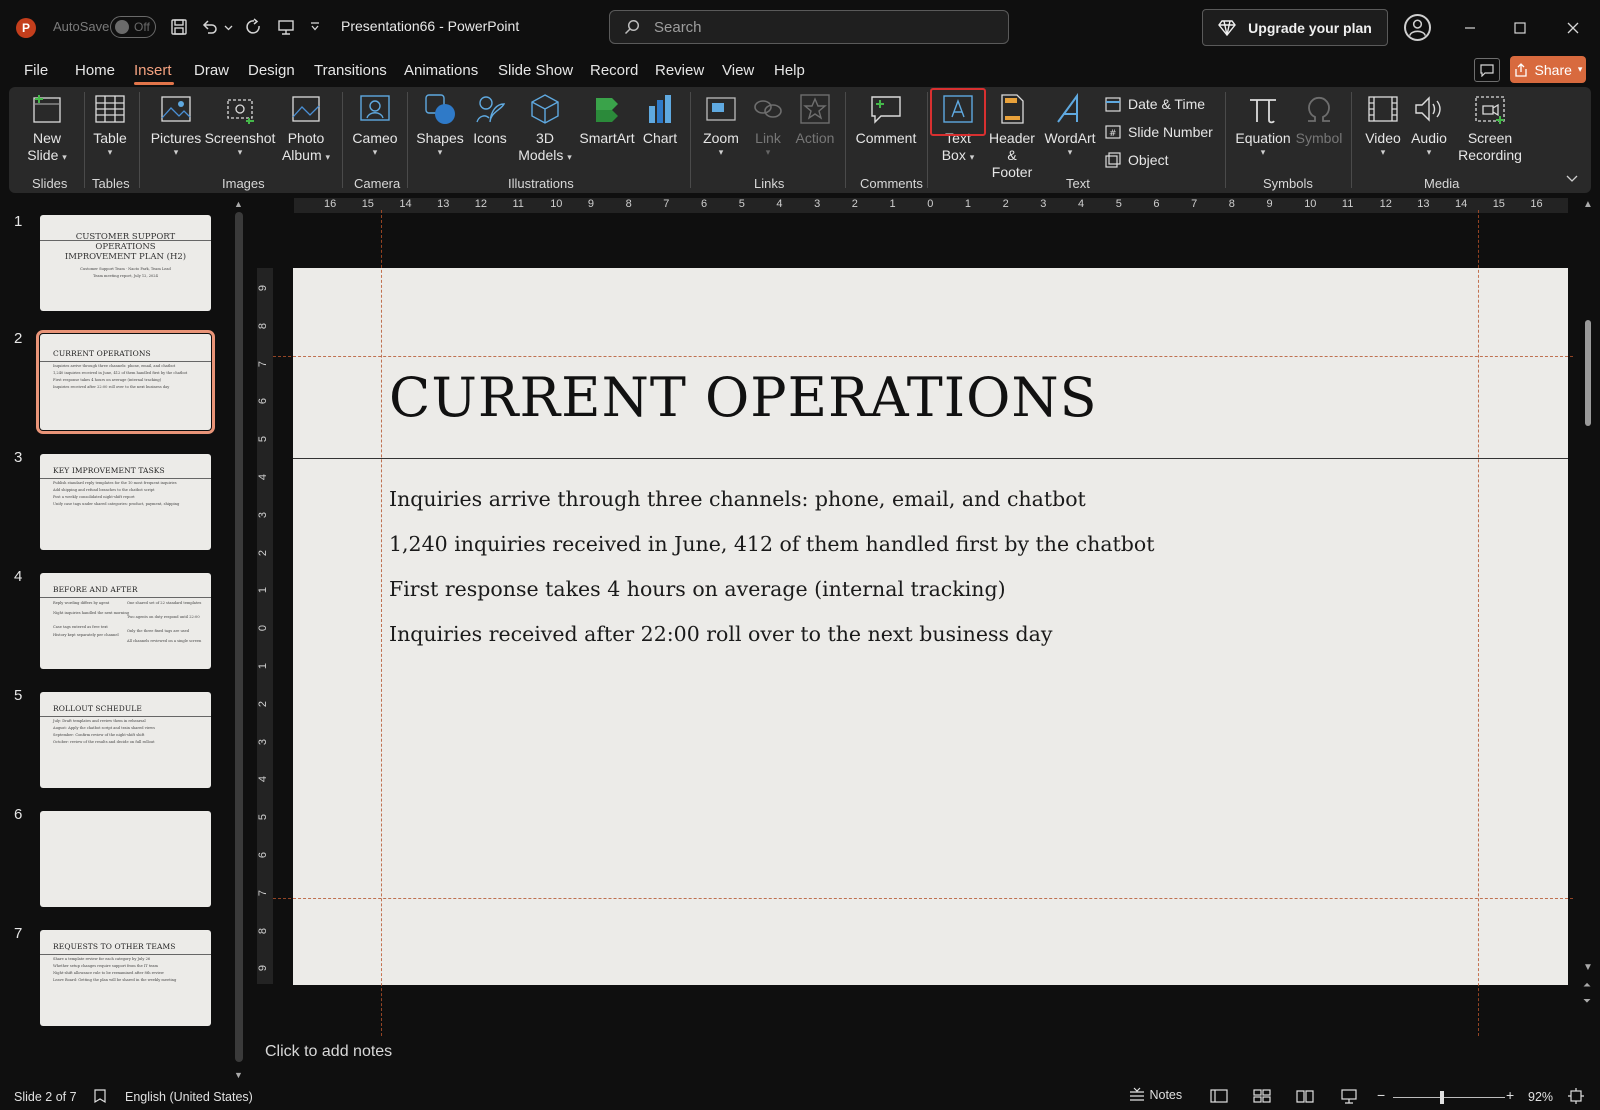 The image size is (1600, 1110). Describe the element at coordinates (1576, 1097) in the screenshot. I see `fit-to-window-icon` at that location.